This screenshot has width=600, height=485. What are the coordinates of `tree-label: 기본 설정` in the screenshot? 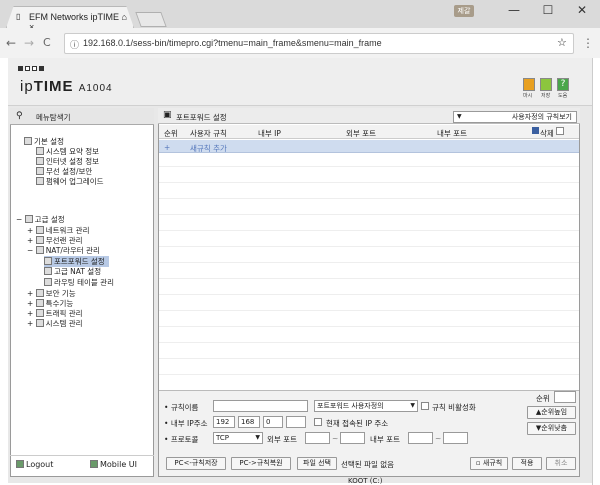 It's located at (49, 141).